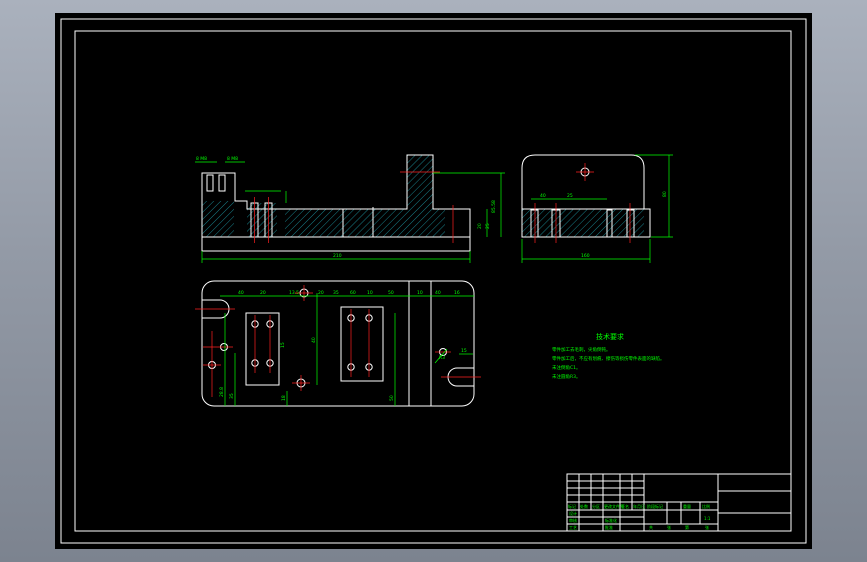 This screenshot has height=562, width=867. Describe the element at coordinates (665, 194) in the screenshot. I see `side-dim-height-text: 80` at that location.